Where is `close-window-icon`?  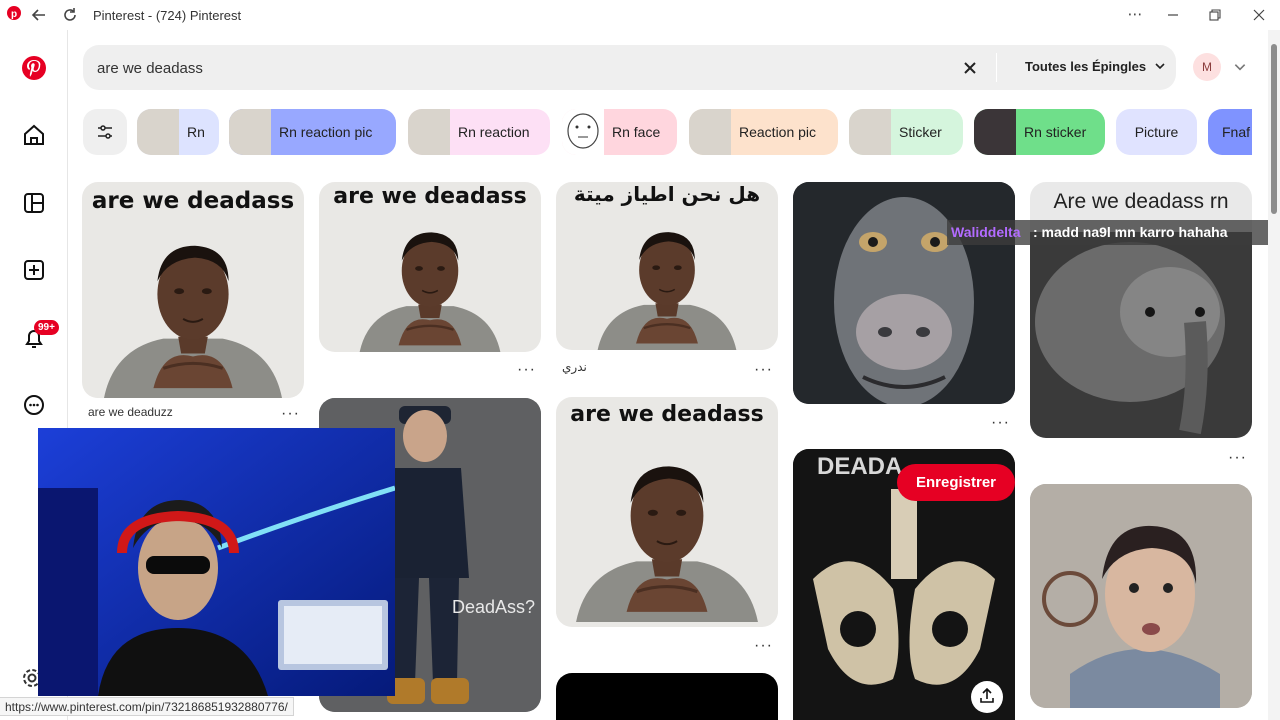
close-window-icon is located at coordinates (1259, 15).